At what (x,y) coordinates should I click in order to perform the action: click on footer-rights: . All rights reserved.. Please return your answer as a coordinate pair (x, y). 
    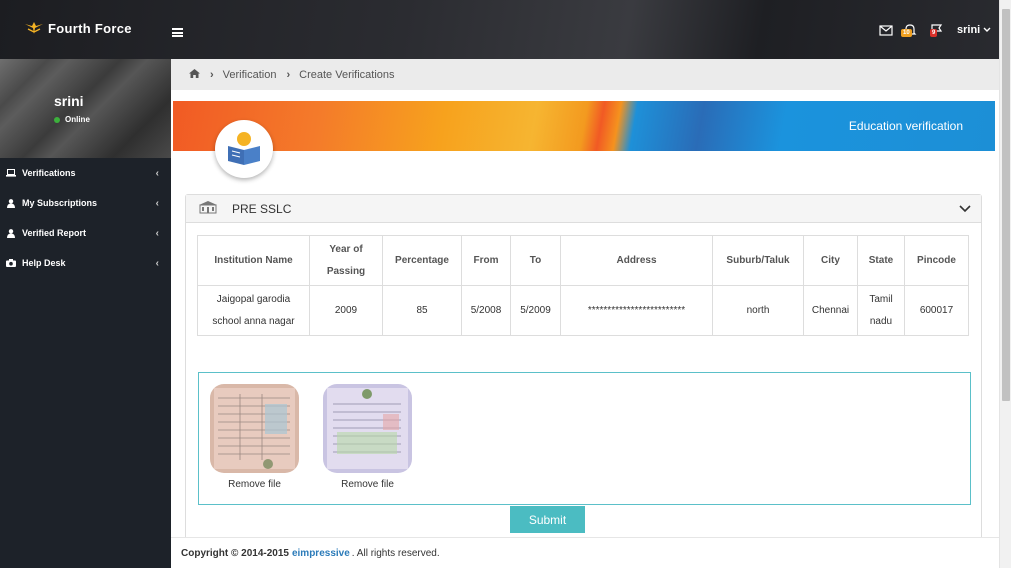
    Looking at the image, I should click on (395, 553).